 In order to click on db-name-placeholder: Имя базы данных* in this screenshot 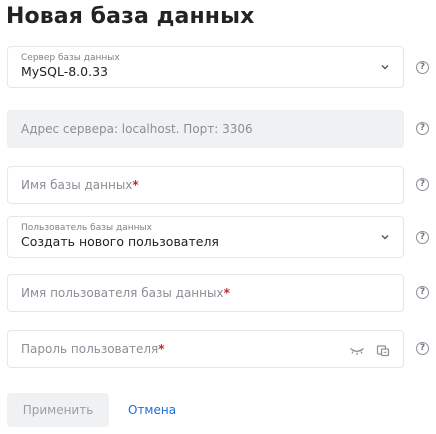, I will do `click(80, 185)`.